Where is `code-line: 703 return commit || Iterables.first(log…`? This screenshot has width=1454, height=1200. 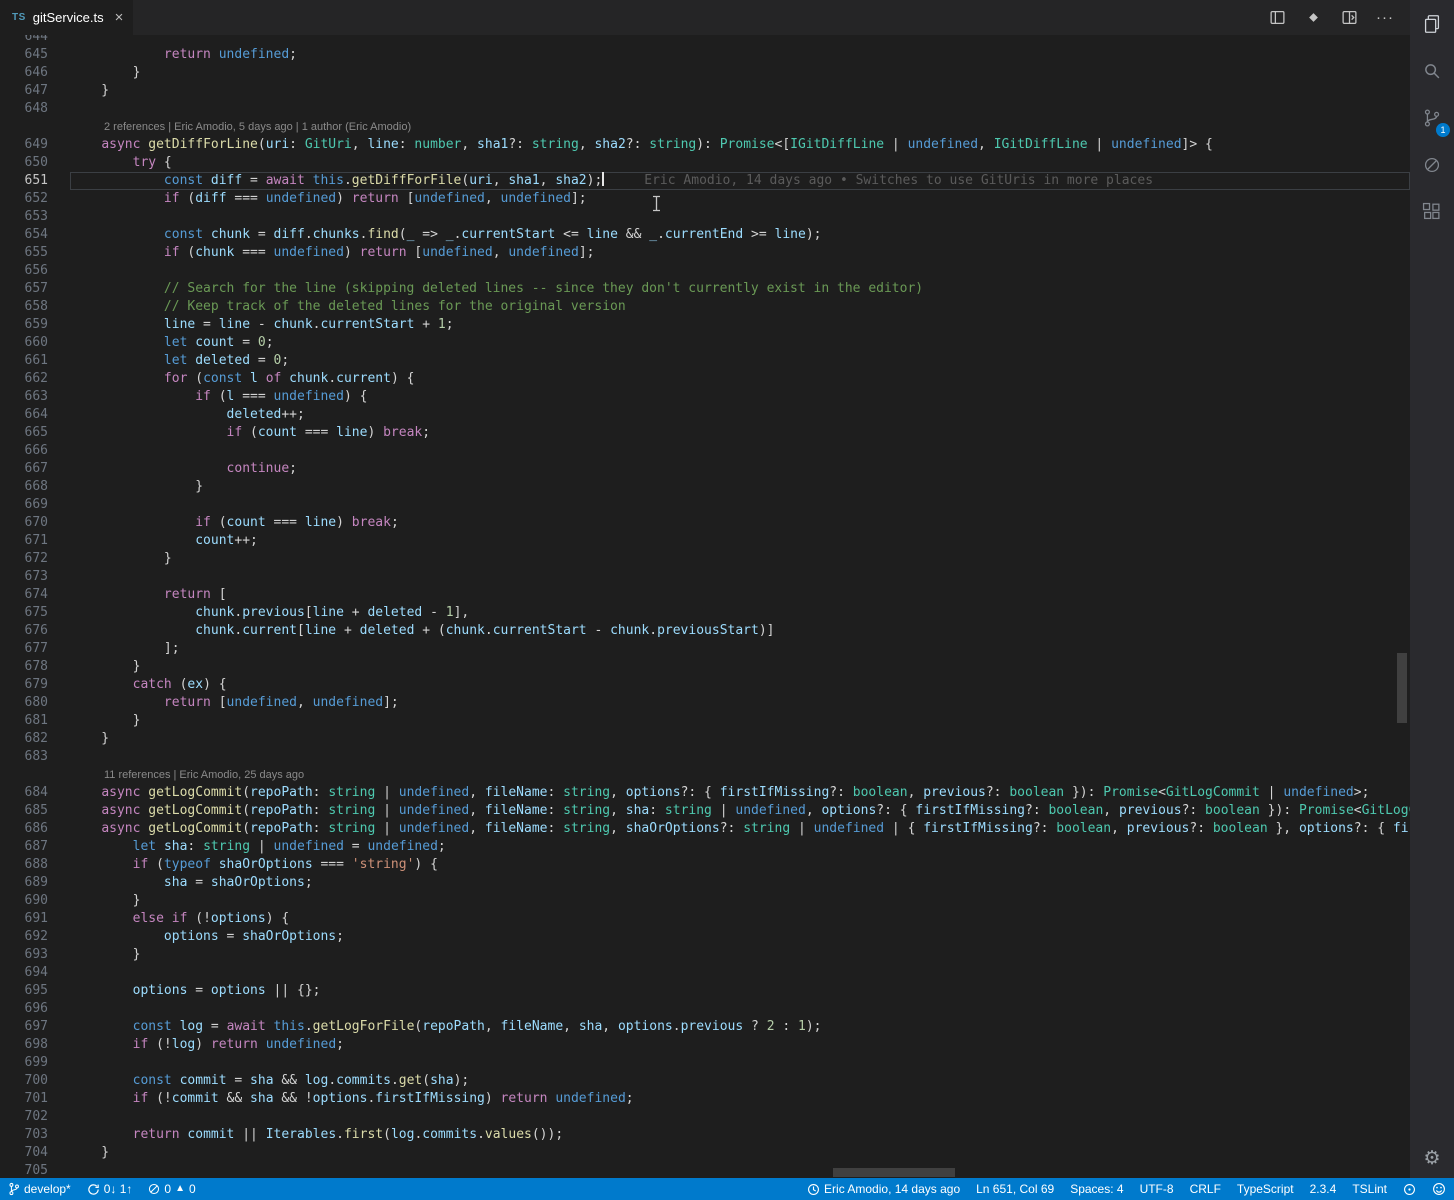
code-line: 703 return commit || Iterables.first(log… is located at coordinates (705, 1135).